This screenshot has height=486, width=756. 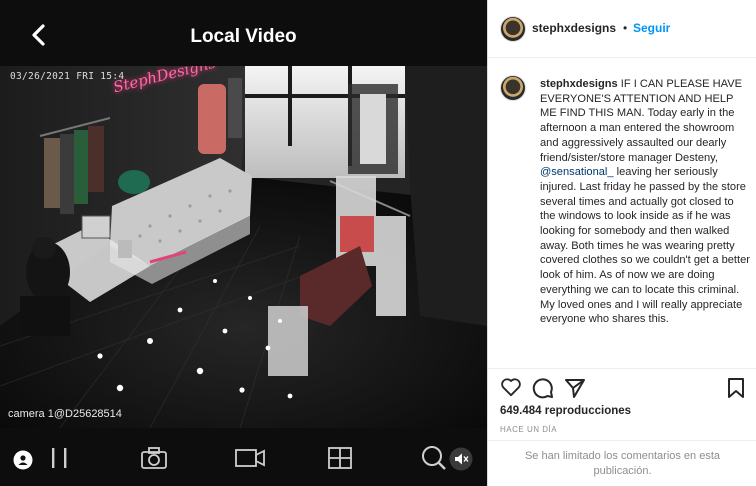 I want to click on zoom-button, so click(x=434, y=460).